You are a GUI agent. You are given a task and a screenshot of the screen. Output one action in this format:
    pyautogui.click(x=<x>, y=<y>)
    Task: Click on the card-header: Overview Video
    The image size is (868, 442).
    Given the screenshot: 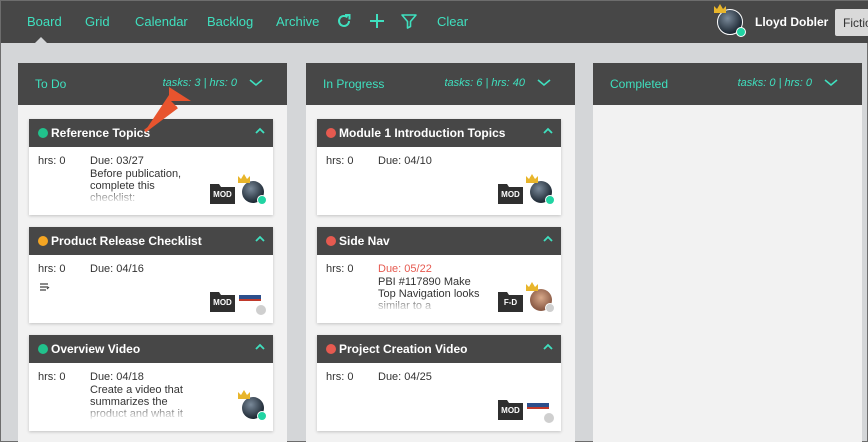 What is the action you would take?
    pyautogui.click(x=151, y=349)
    